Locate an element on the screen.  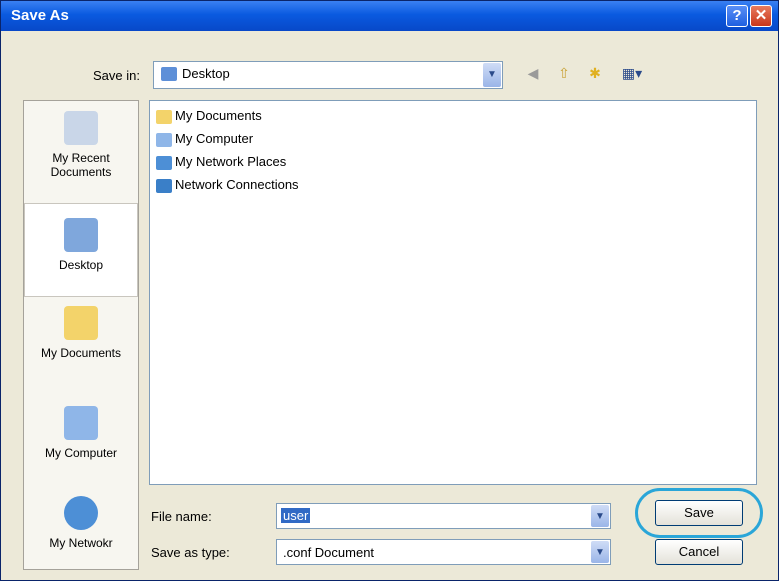
place-my-network: My Netwokr is located at coordinates (81, 531).